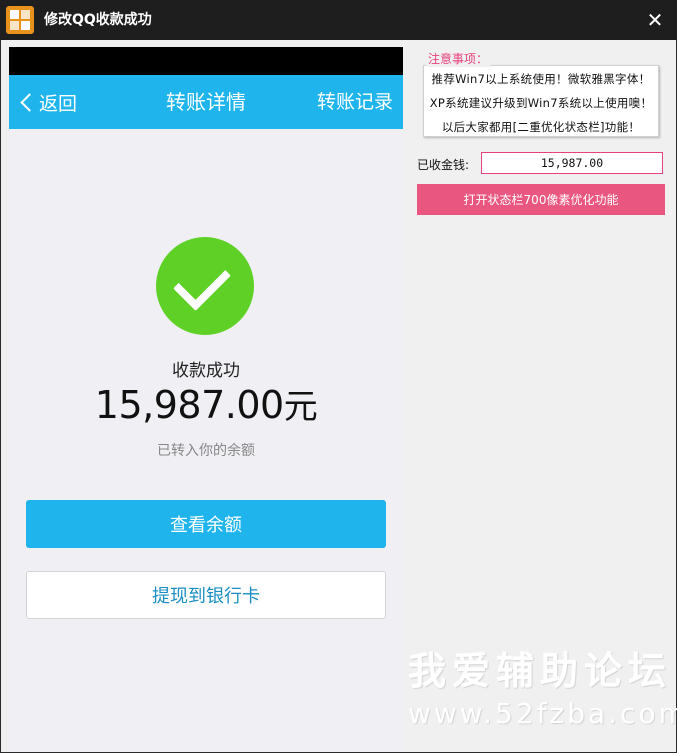 The image size is (677, 753). What do you see at coordinates (300, 407) in the screenshot?
I see `amount-unit: 元` at bounding box center [300, 407].